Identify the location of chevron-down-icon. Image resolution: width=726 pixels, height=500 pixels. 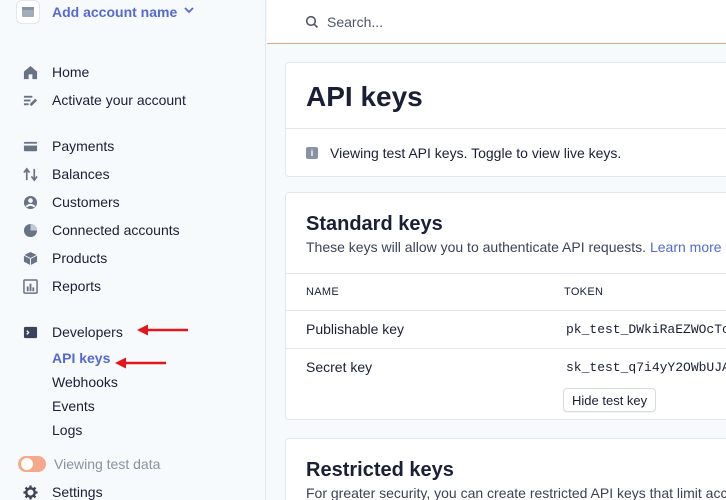
(189, 12).